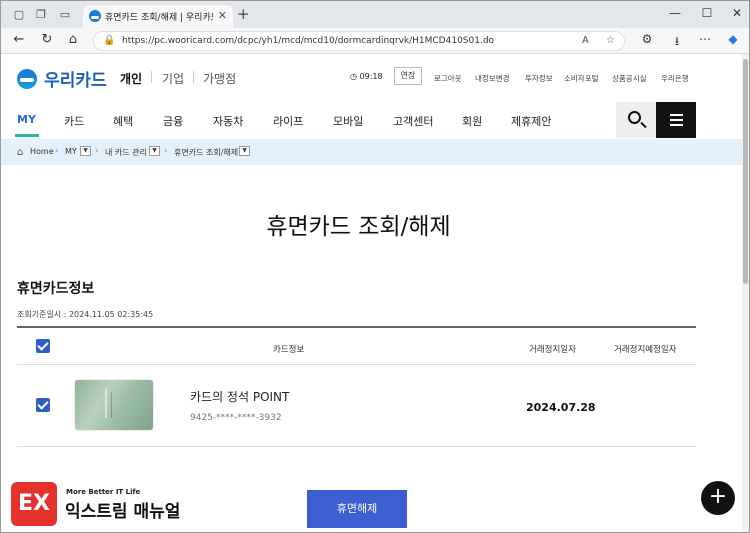 The width and height of the screenshot is (750, 533). Describe the element at coordinates (219, 78) in the screenshot. I see `segment-merchant: 가맹점` at that location.